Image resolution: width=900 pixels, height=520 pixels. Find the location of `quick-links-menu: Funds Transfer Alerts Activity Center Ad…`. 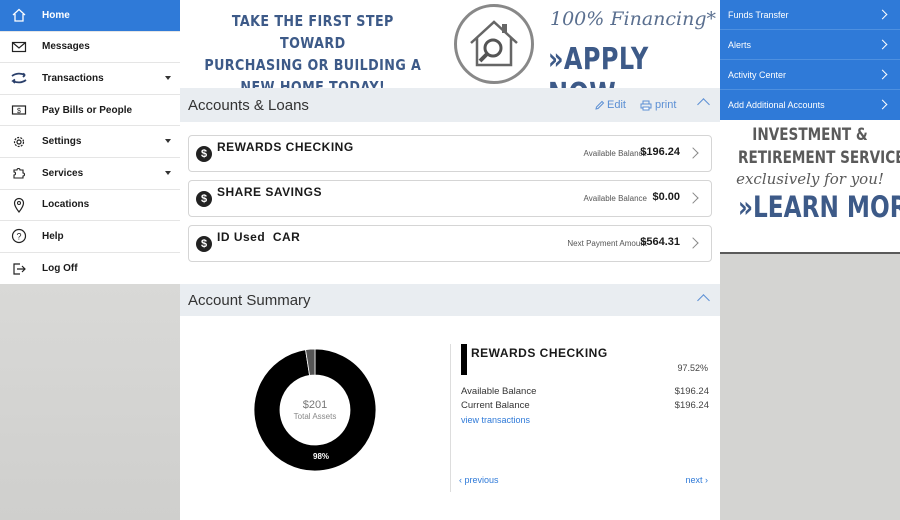

quick-links-menu: Funds Transfer Alerts Activity Center Ad… is located at coordinates (810, 60).